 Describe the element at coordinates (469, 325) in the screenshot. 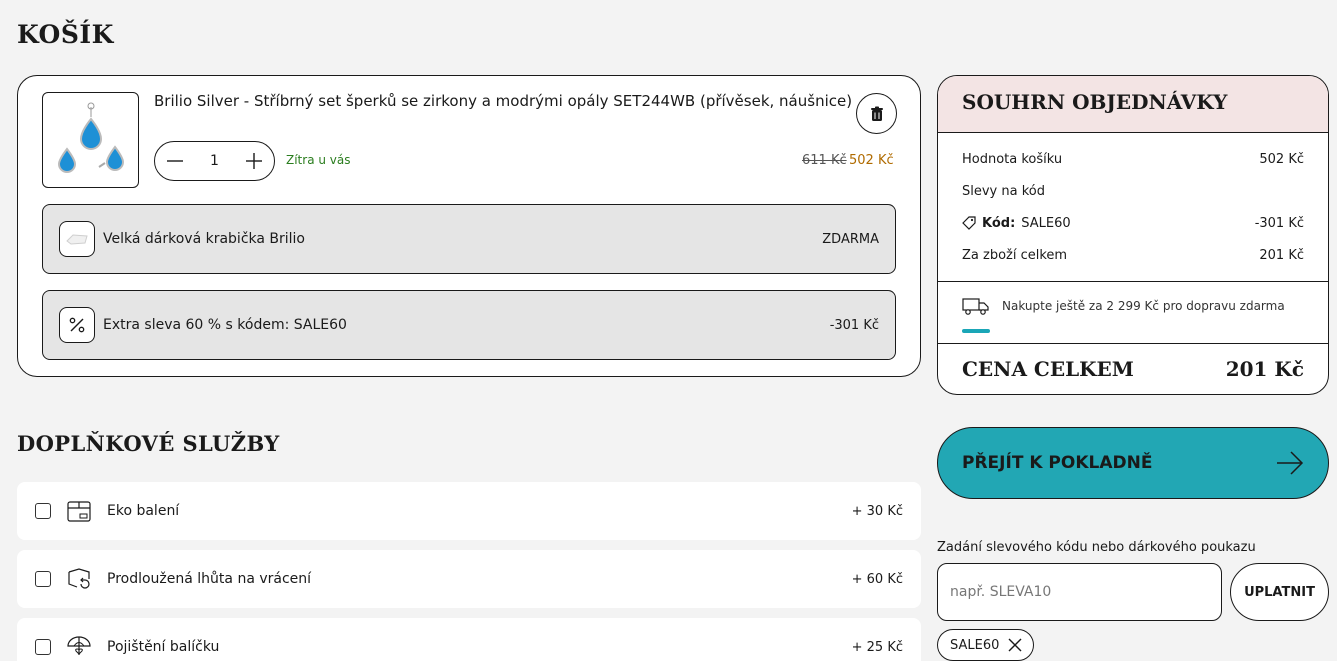

I see `discount-row: Extra sleva 60 % s kódem: SALE60 -301 Kč` at that location.